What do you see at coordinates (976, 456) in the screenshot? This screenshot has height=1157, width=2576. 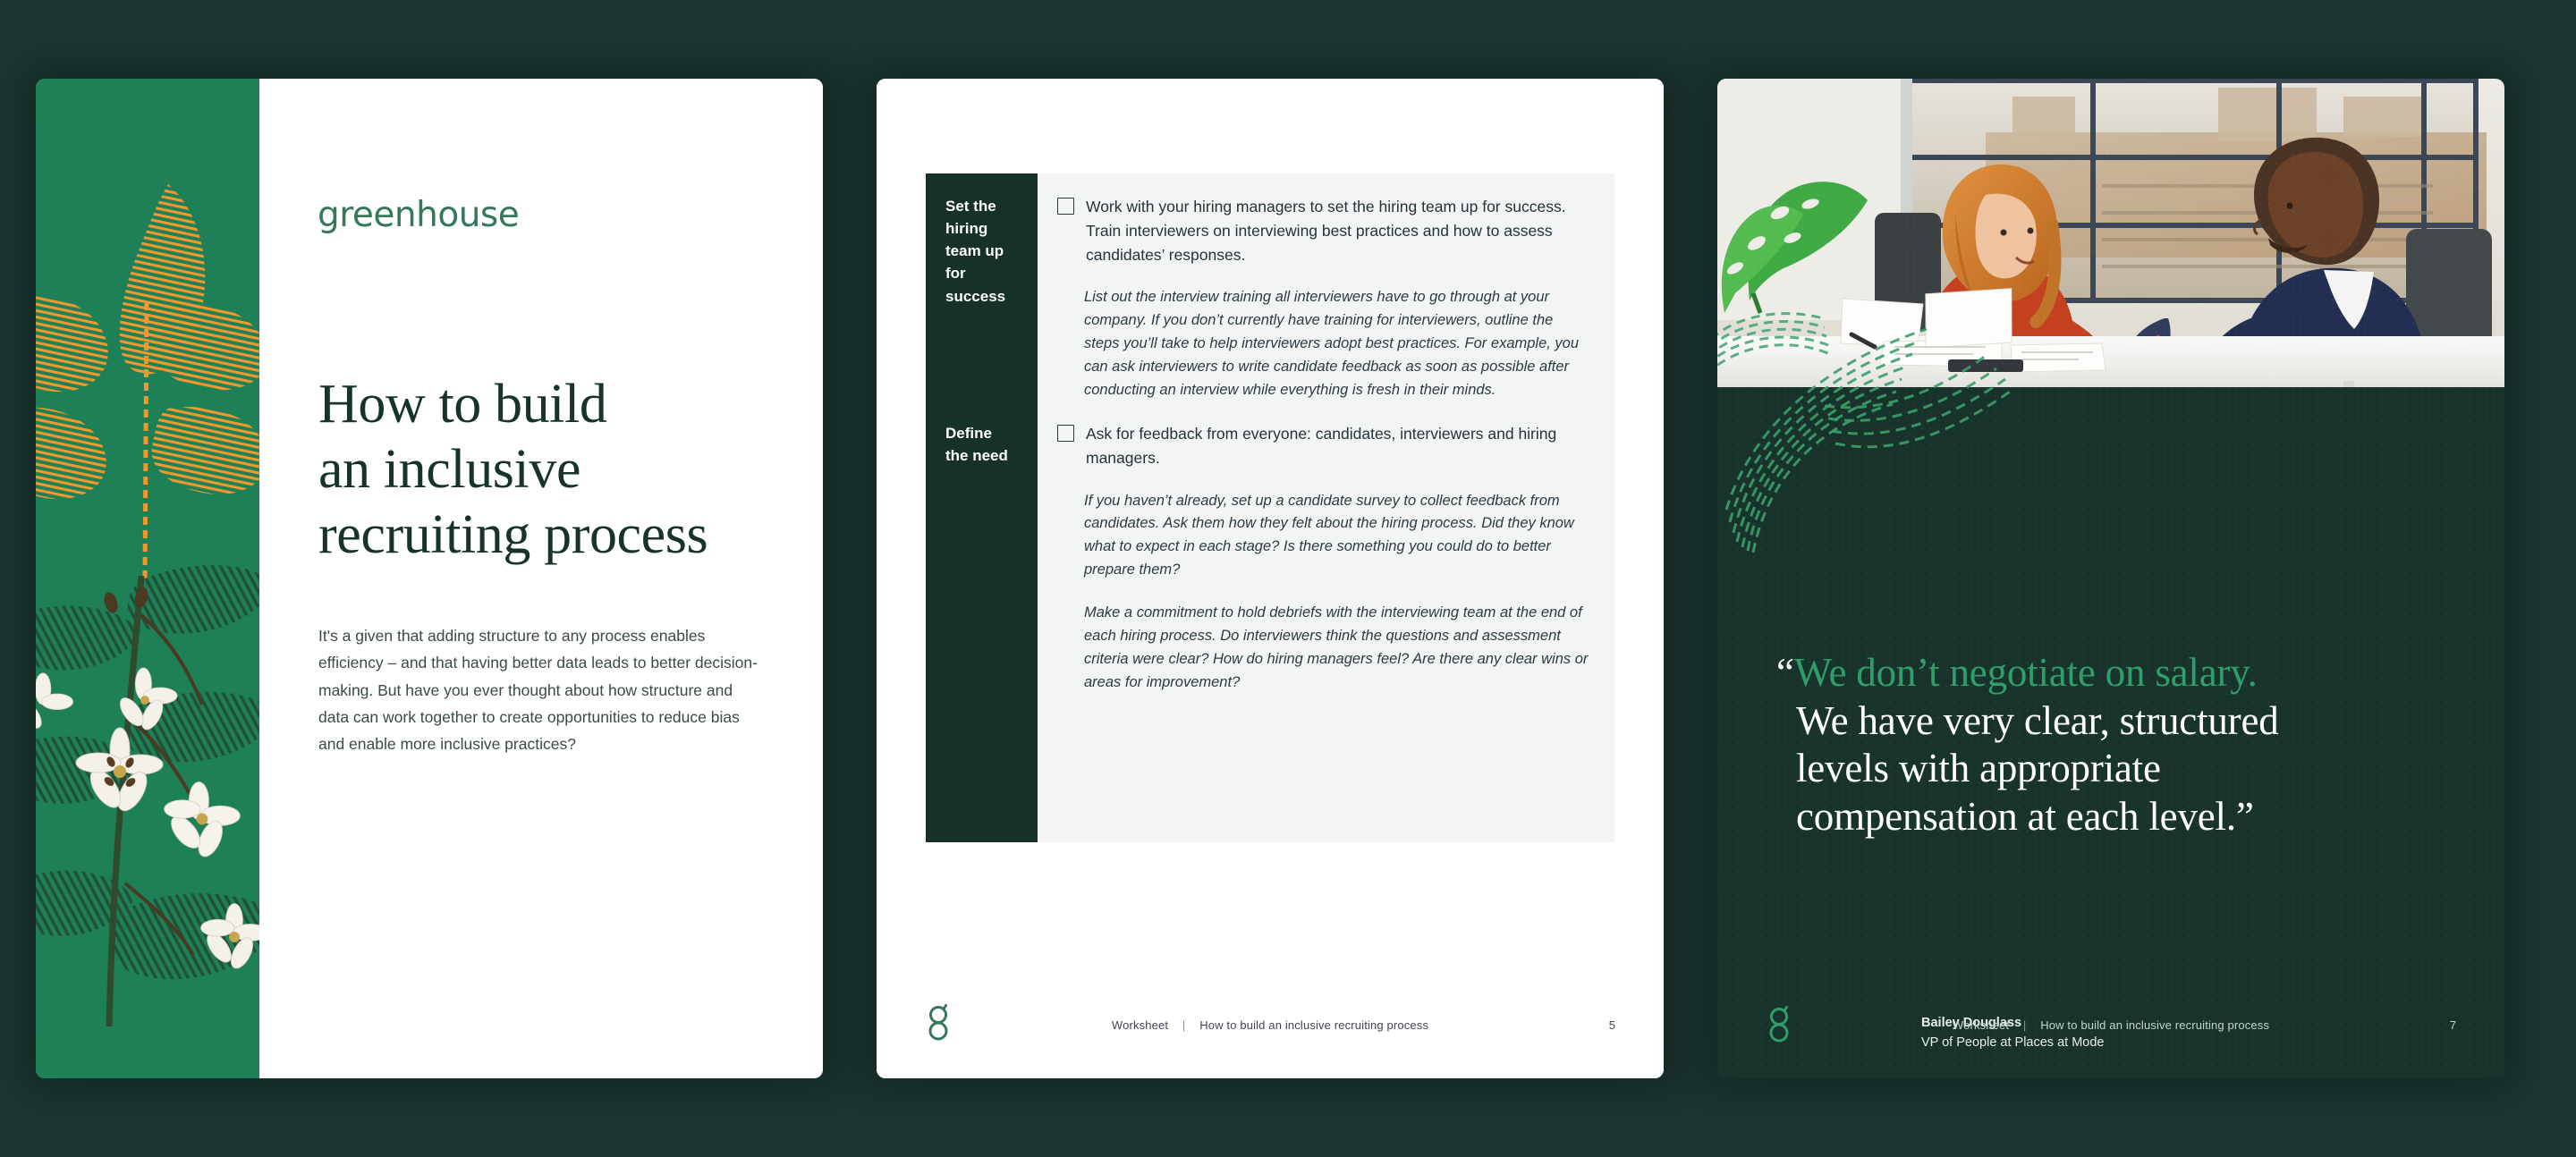 I see `section-label-line: the need` at bounding box center [976, 456].